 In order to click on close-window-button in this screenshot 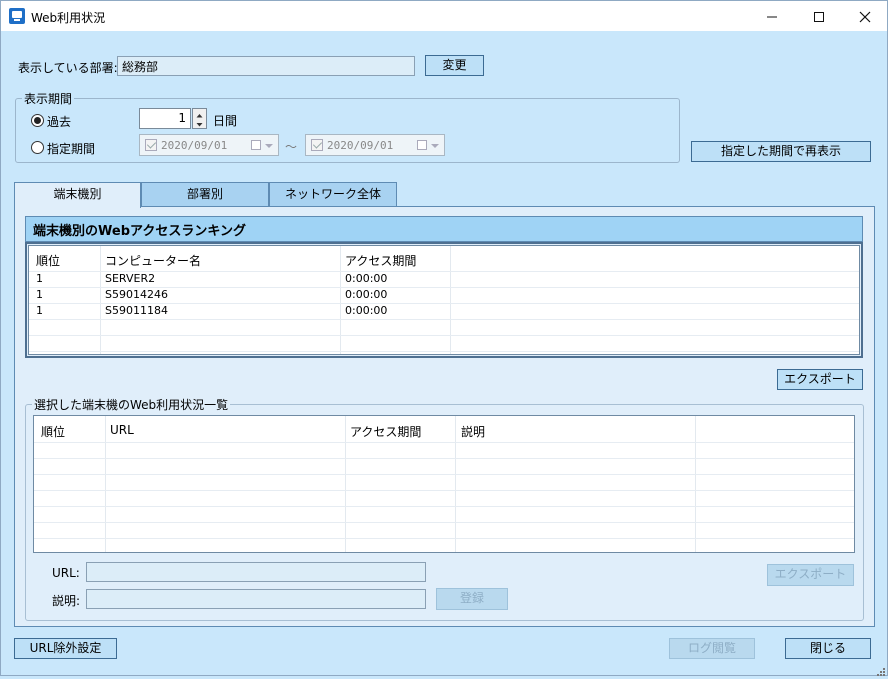, I will do `click(865, 16)`.